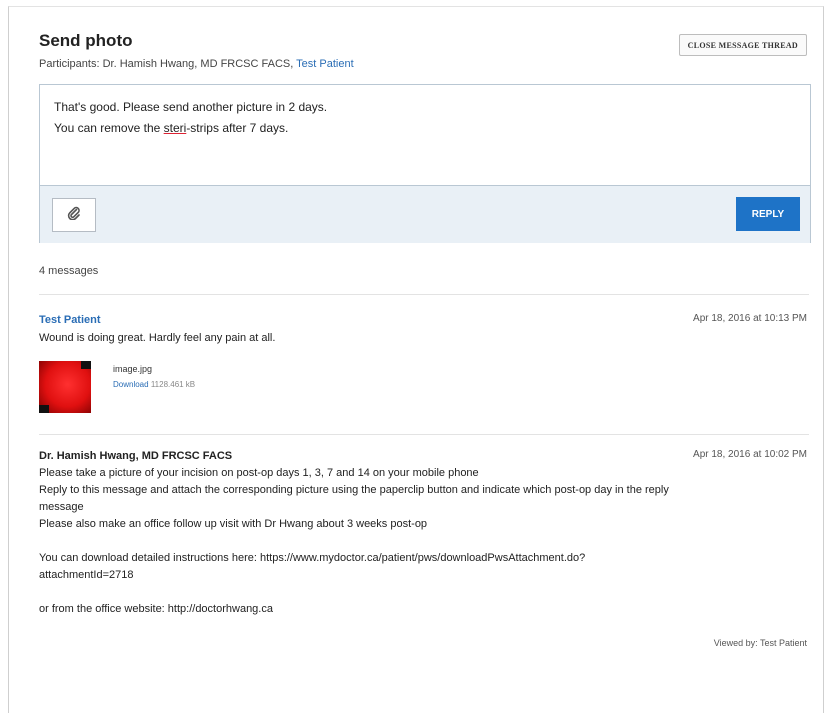 The width and height of the screenshot is (829, 716). Describe the element at coordinates (173, 384) in the screenshot. I see `attachment-size: 1128.461 kB` at that location.